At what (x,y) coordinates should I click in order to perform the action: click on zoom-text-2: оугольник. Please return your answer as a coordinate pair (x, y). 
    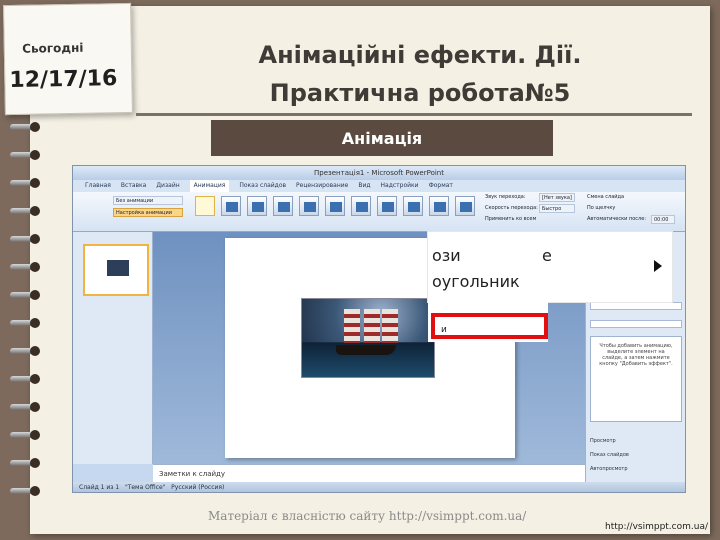
    Looking at the image, I should click on (476, 281).